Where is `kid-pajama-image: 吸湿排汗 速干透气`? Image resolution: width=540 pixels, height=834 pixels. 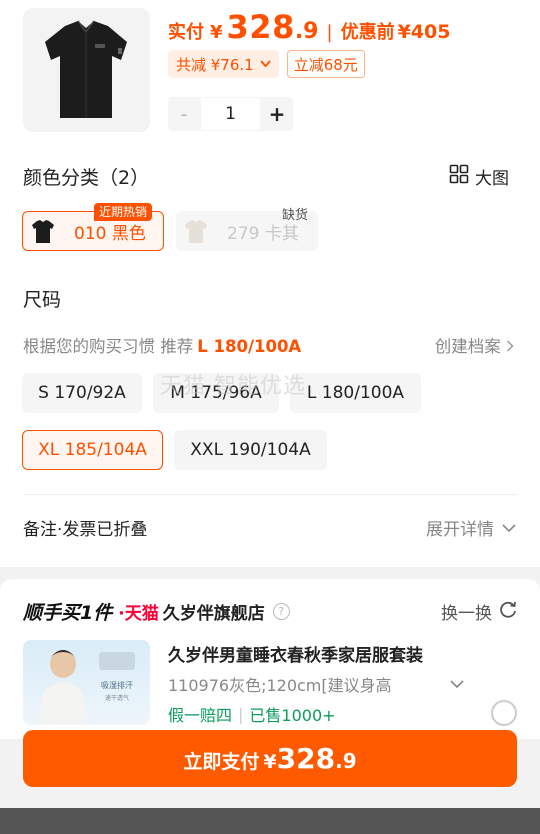 kid-pajama-image: 吸湿排汗 速干透气 is located at coordinates (88, 687).